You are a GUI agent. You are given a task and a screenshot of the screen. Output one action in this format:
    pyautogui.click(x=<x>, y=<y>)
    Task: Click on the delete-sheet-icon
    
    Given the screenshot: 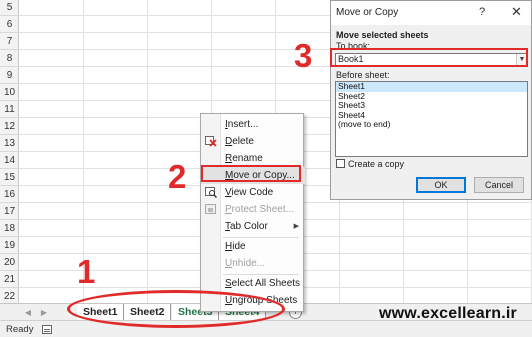 What is the action you would take?
    pyautogui.click(x=211, y=141)
    